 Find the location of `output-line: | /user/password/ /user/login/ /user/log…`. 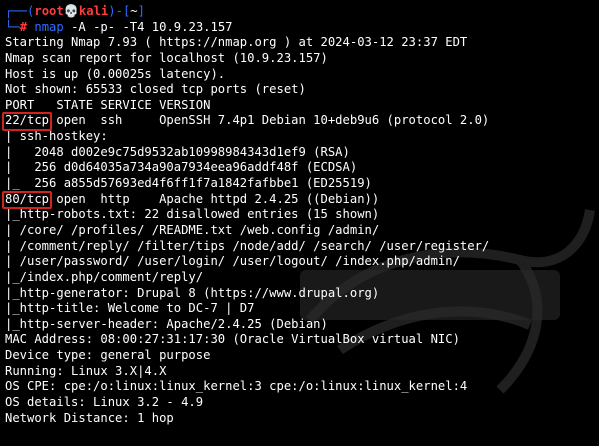

output-line: | /user/password/ /user/login/ /user/log… is located at coordinates (232, 261).